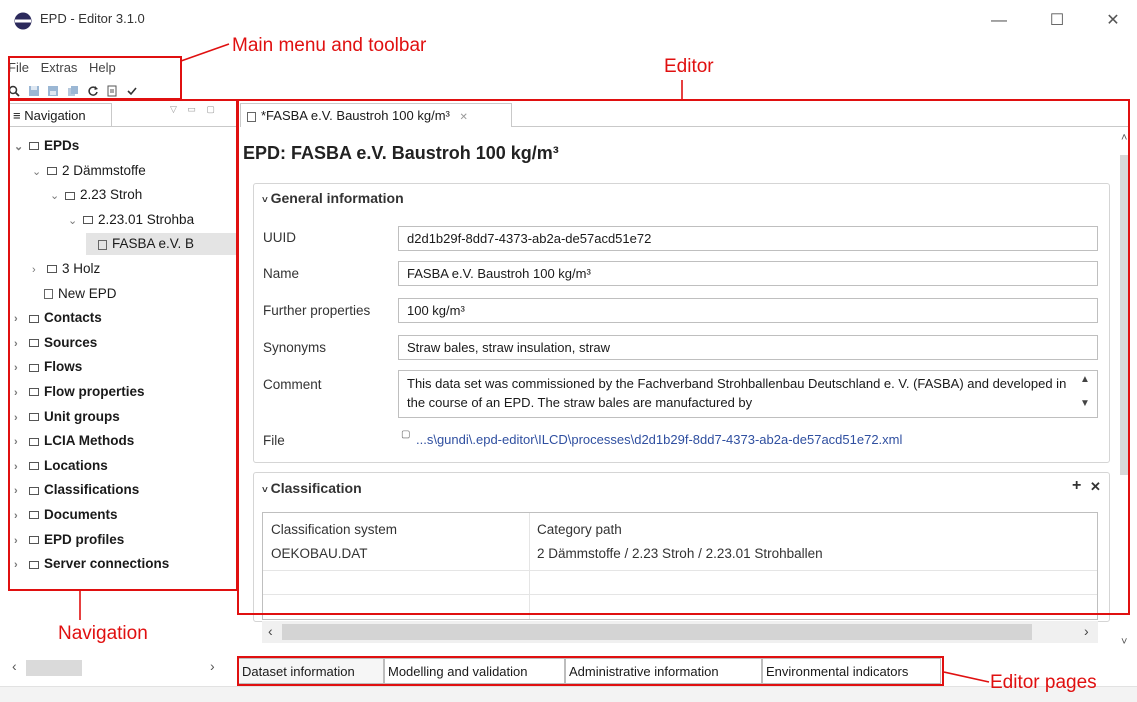  I want to click on navigation-annotation-line, so click(80, 605).